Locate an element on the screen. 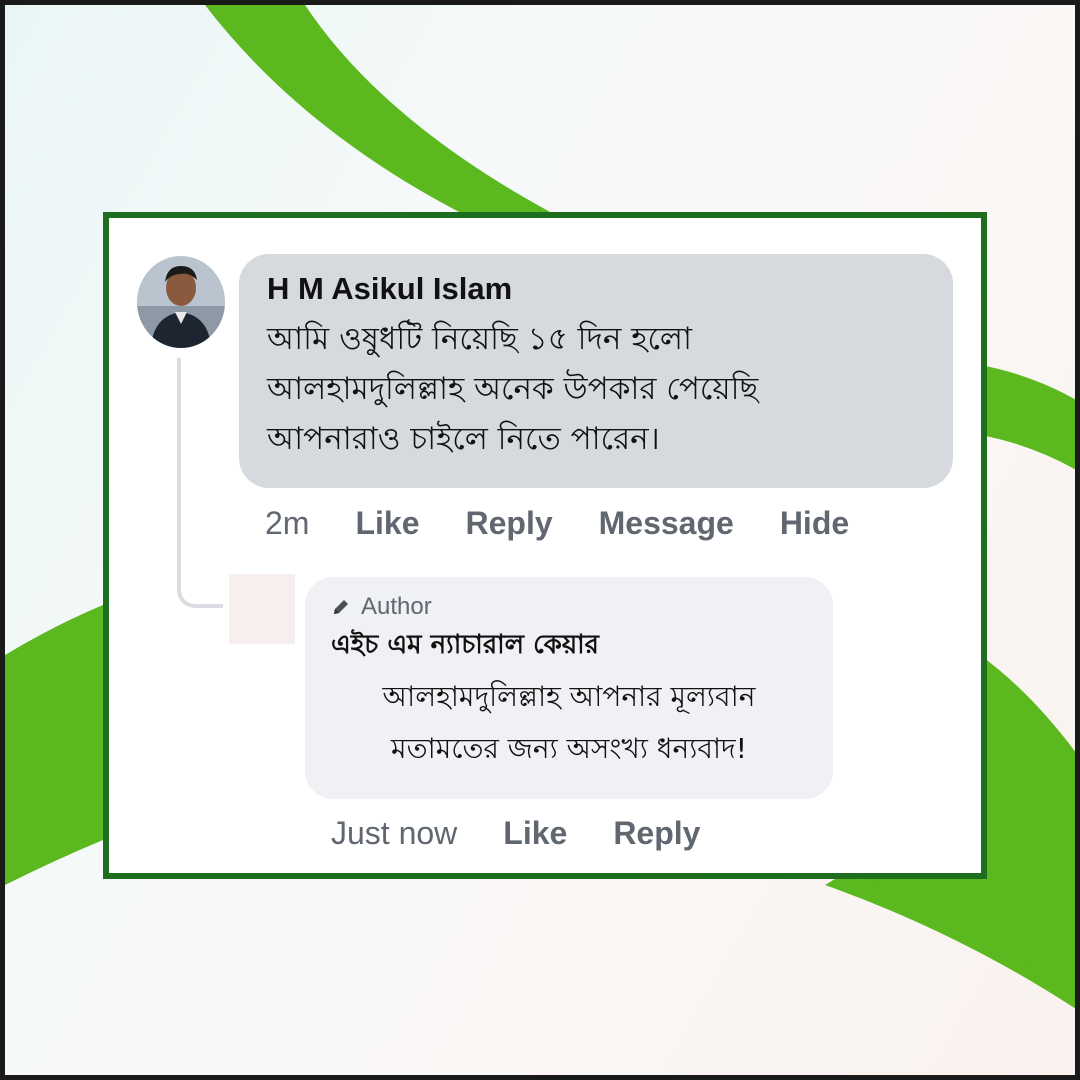  thread-connector-line is located at coordinates (200, 483).